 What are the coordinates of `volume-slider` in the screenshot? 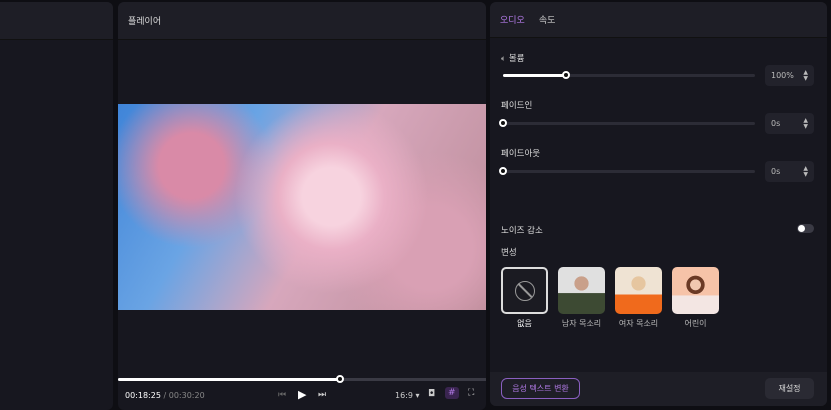 It's located at (629, 75).